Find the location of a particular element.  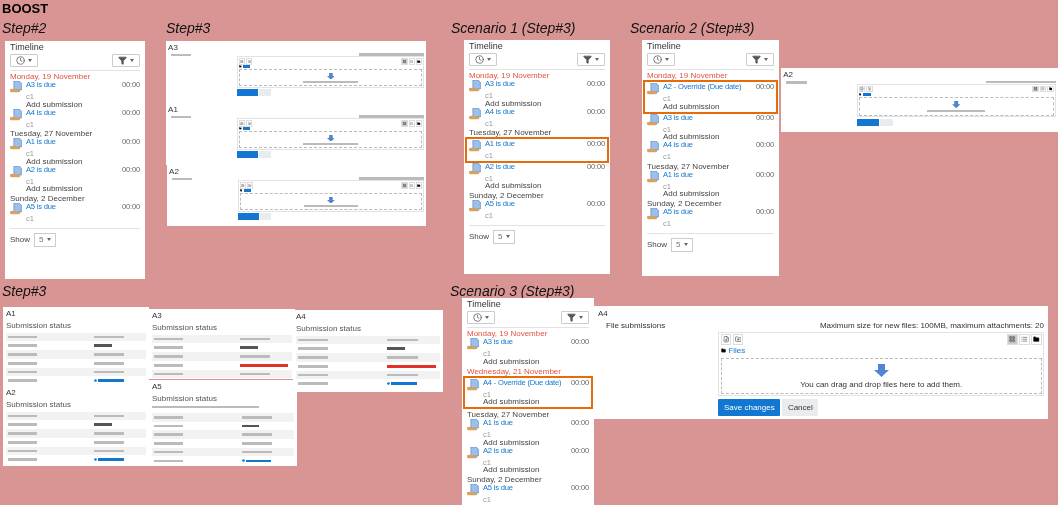

step-caption: Step#3 is located at coordinates (188, 28).